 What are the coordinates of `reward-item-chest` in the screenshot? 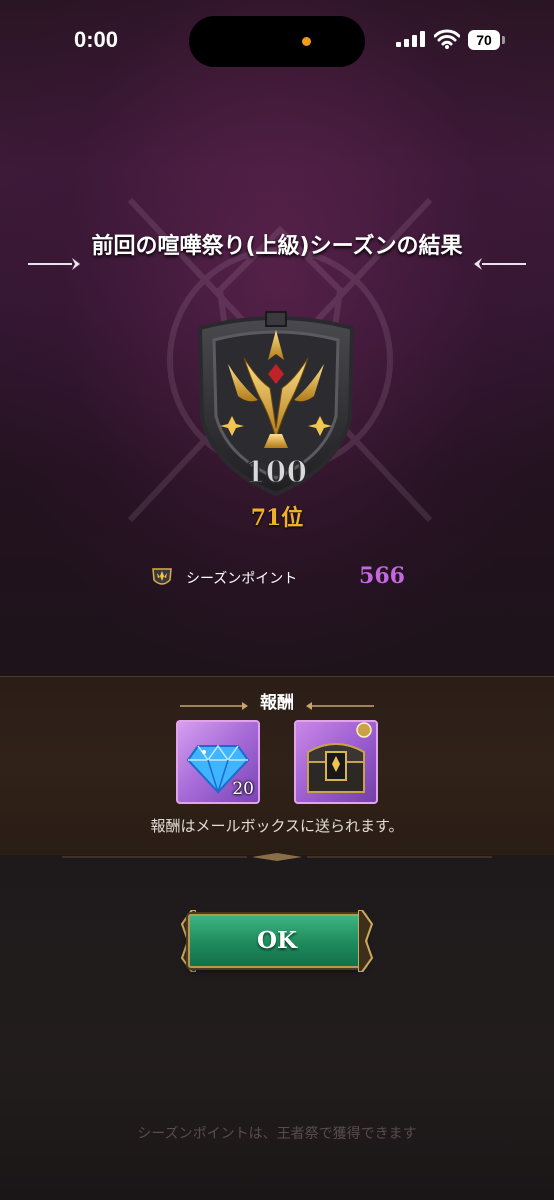 It's located at (336, 762).